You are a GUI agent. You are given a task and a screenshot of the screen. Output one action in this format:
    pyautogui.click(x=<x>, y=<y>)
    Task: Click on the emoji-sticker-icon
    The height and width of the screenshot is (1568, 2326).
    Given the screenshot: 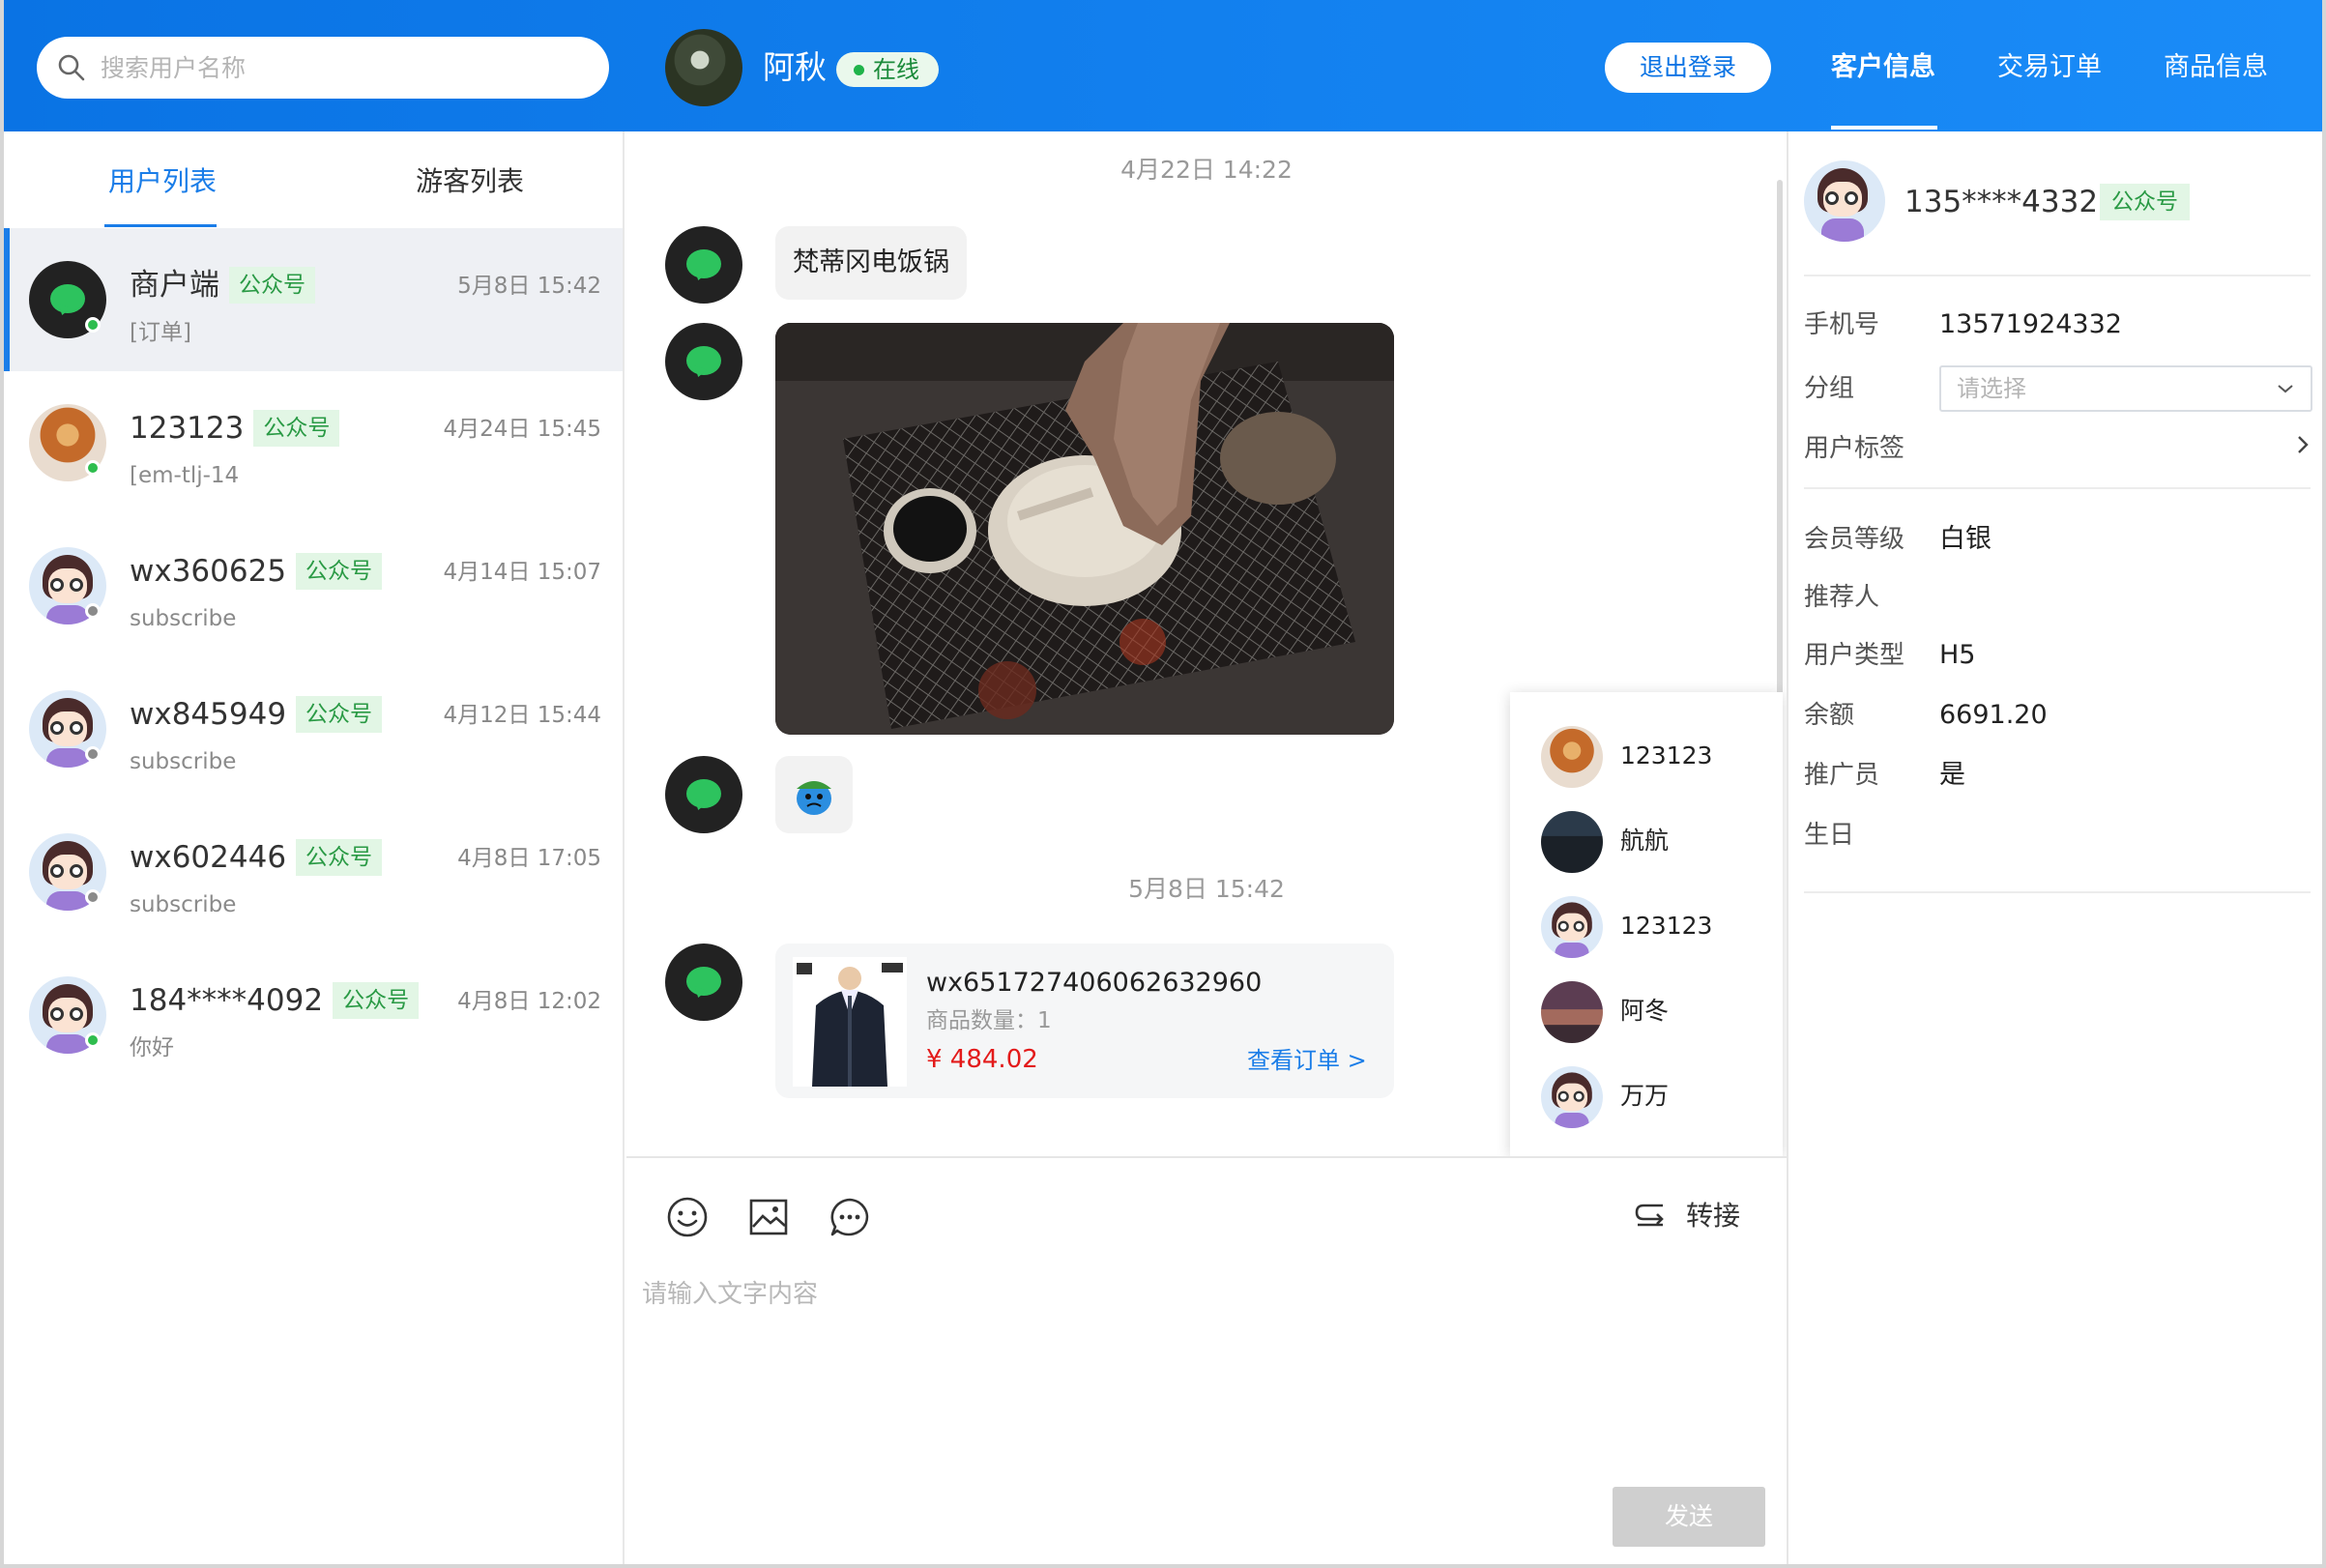 What is the action you would take?
    pyautogui.click(x=814, y=798)
    